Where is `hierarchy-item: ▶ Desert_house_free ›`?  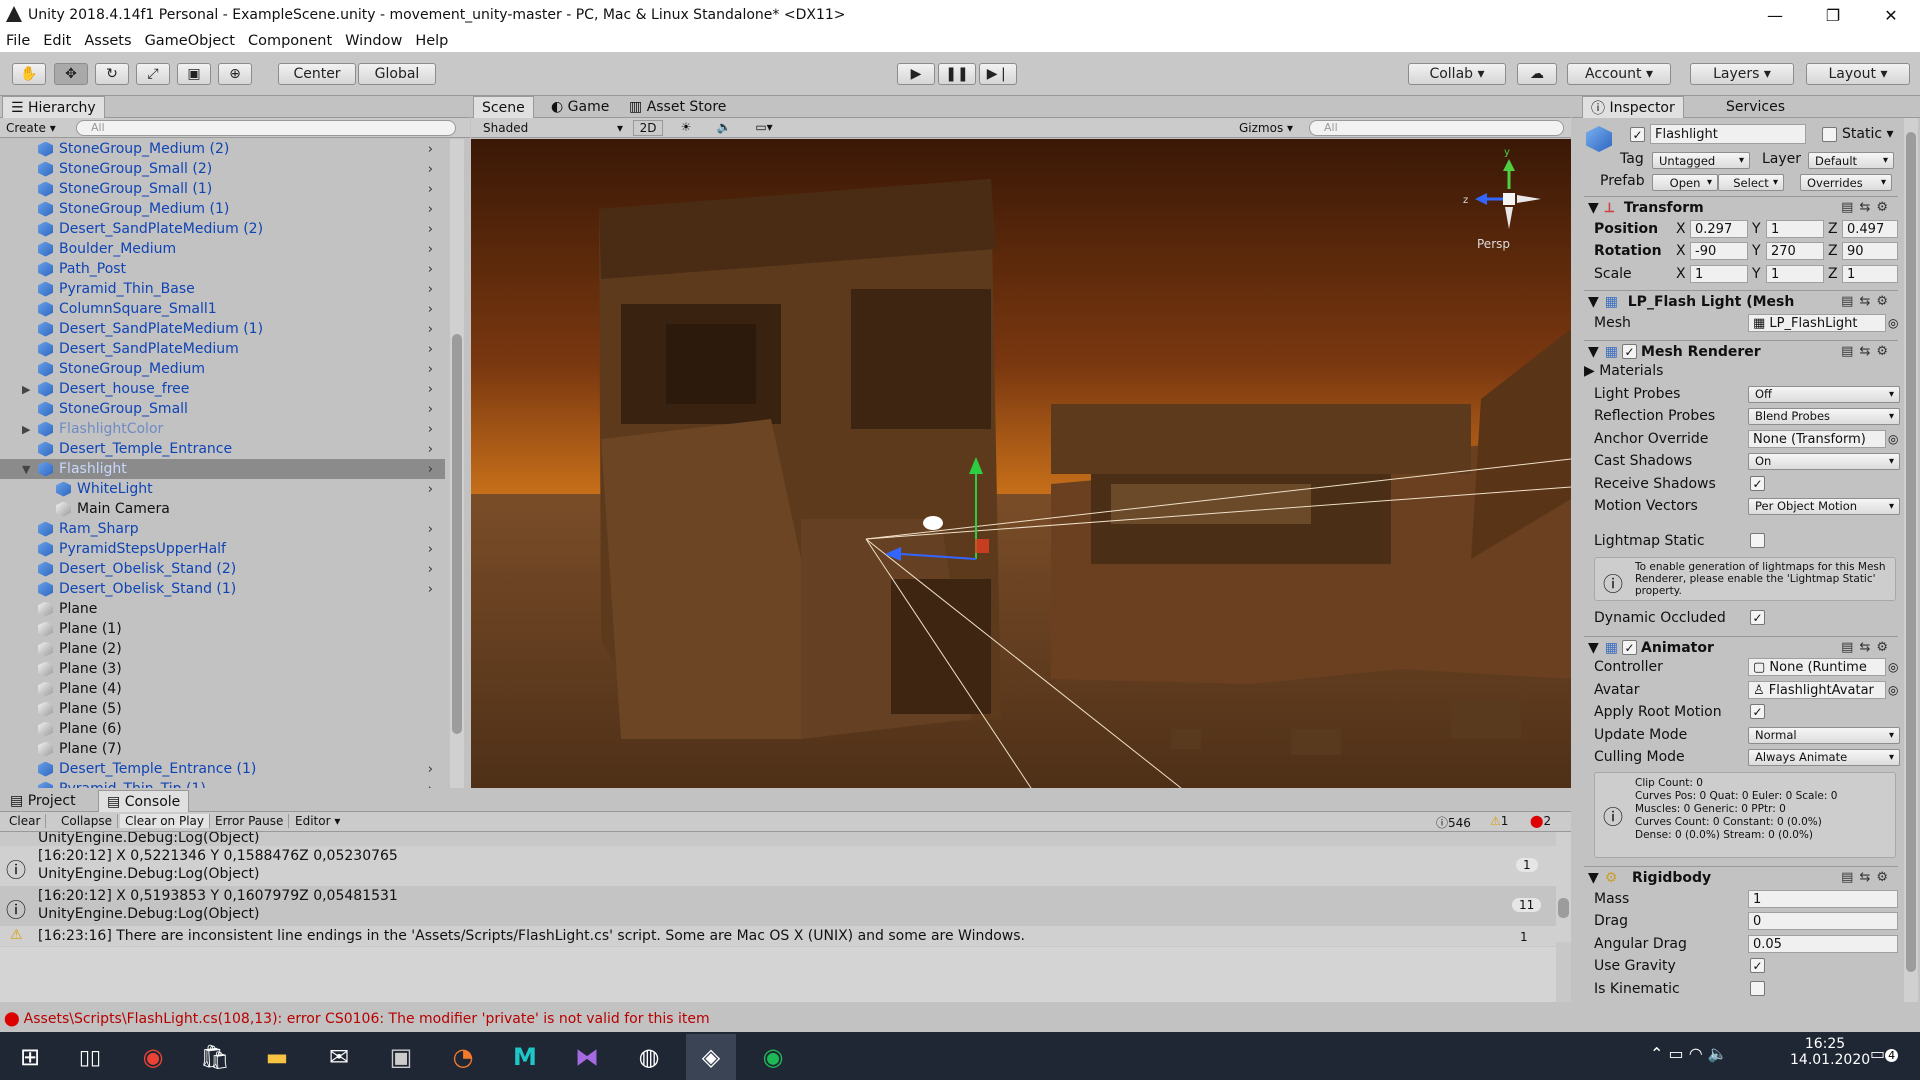 hierarchy-item: ▶ Desert_house_free › is located at coordinates (222, 389).